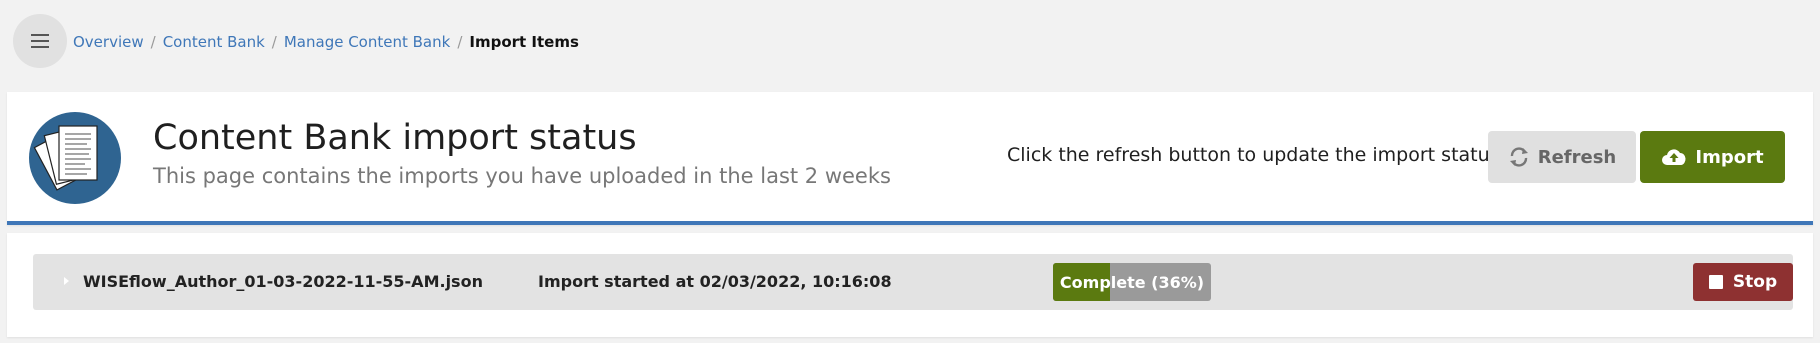  I want to click on import-label: Import, so click(1729, 157).